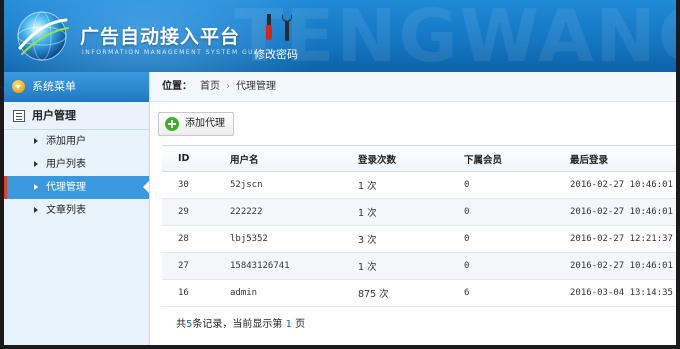 This screenshot has width=680, height=349. What do you see at coordinates (188, 293) in the screenshot?
I see `cell-id: 16` at bounding box center [188, 293].